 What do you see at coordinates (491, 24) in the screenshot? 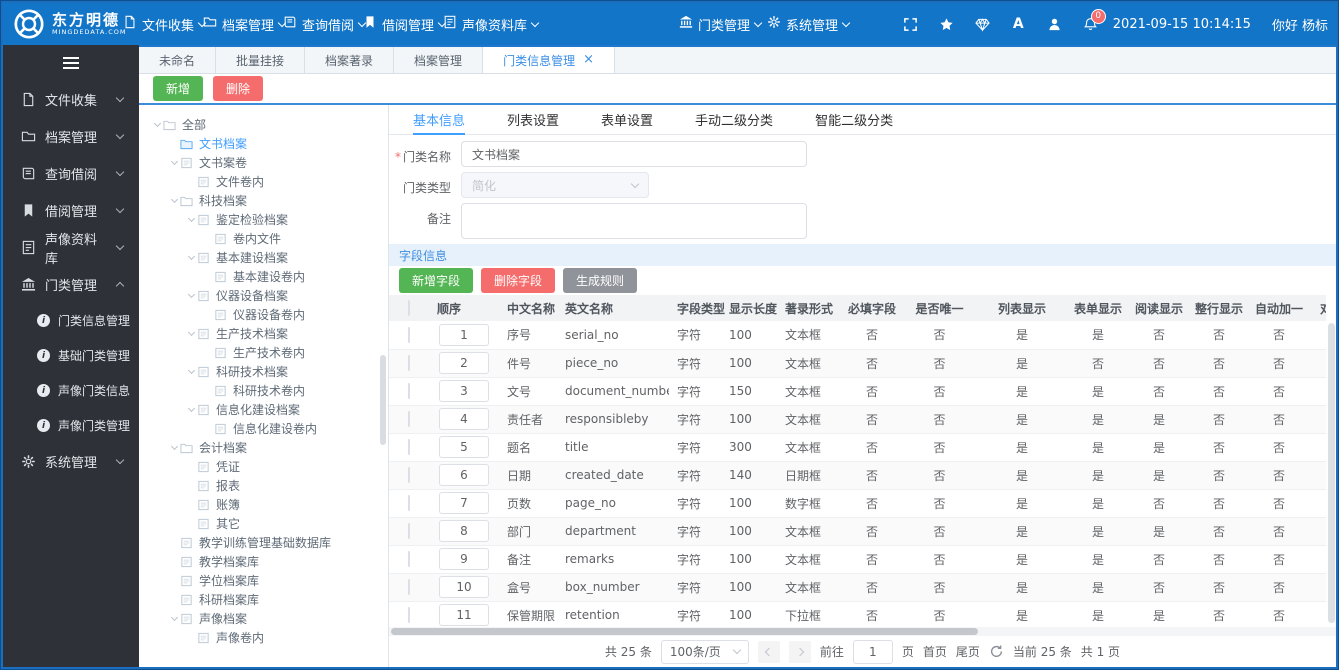
I see `nav-item-4: 声像资料库` at bounding box center [491, 24].